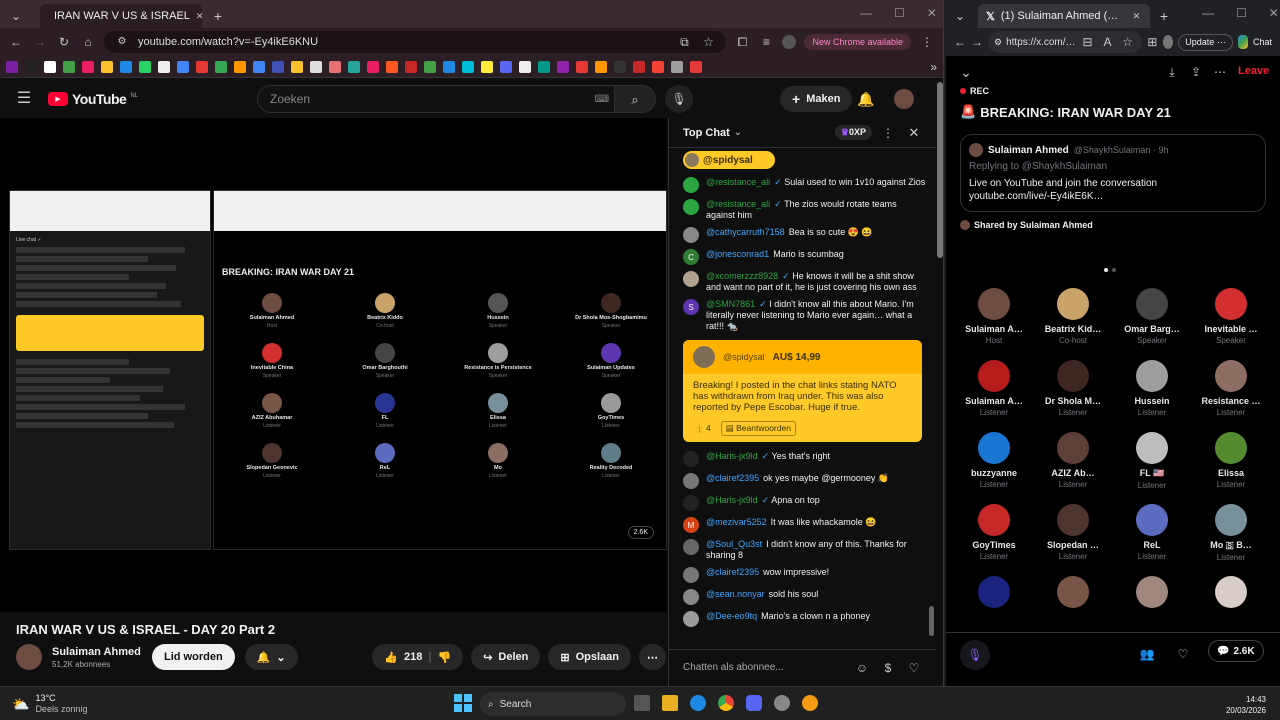 The image size is (1280, 720). I want to click on join-button: Lid worden, so click(193, 657).